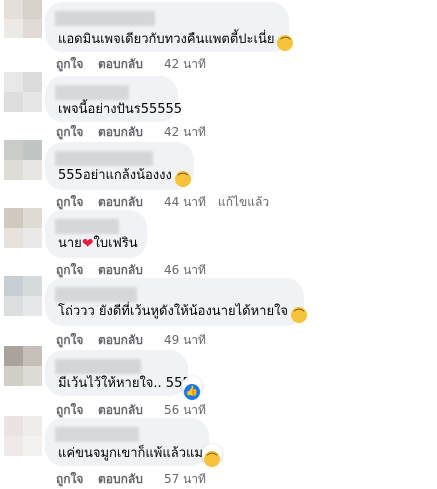 This screenshot has width=437, height=489. What do you see at coordinates (185, 202) in the screenshot?
I see `timestamp: 44 นาที` at bounding box center [185, 202].